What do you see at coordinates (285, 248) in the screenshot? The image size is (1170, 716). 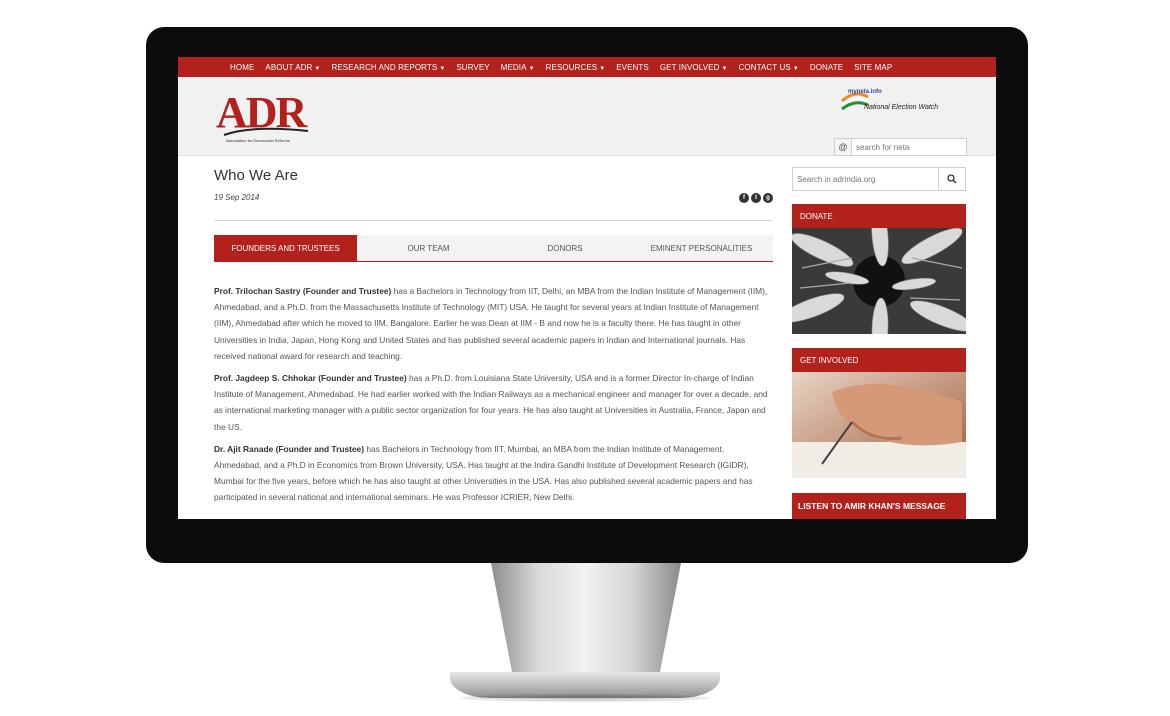 I see `tab-founders-and-trustees: FOUNDERS AND TRUSTEES` at bounding box center [285, 248].